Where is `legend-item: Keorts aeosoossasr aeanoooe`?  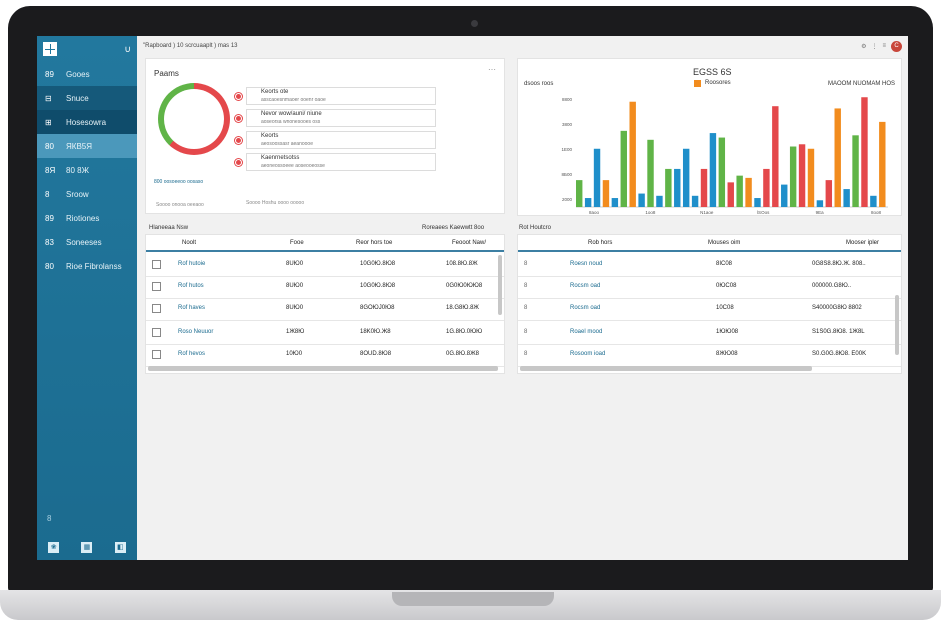 legend-item: Keorts aeosoossasr aeanoooe is located at coordinates (335, 140).